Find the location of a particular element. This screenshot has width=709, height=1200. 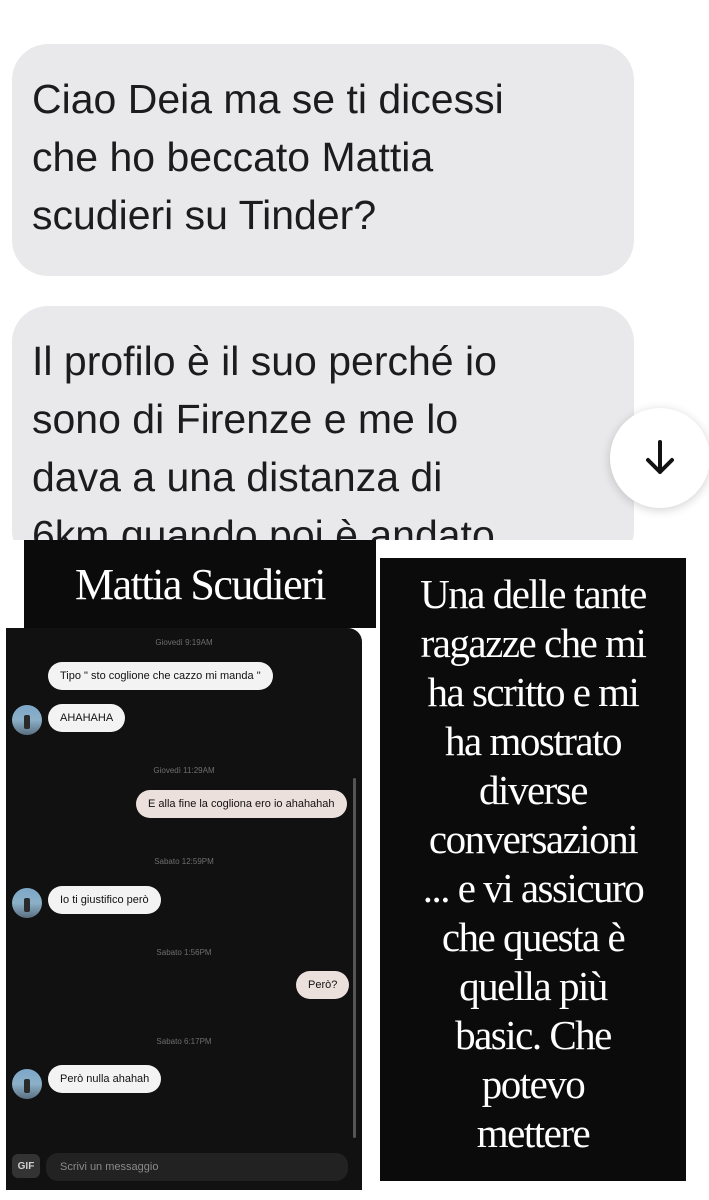

caption-line: ... e vi assicuro is located at coordinates (533, 888).